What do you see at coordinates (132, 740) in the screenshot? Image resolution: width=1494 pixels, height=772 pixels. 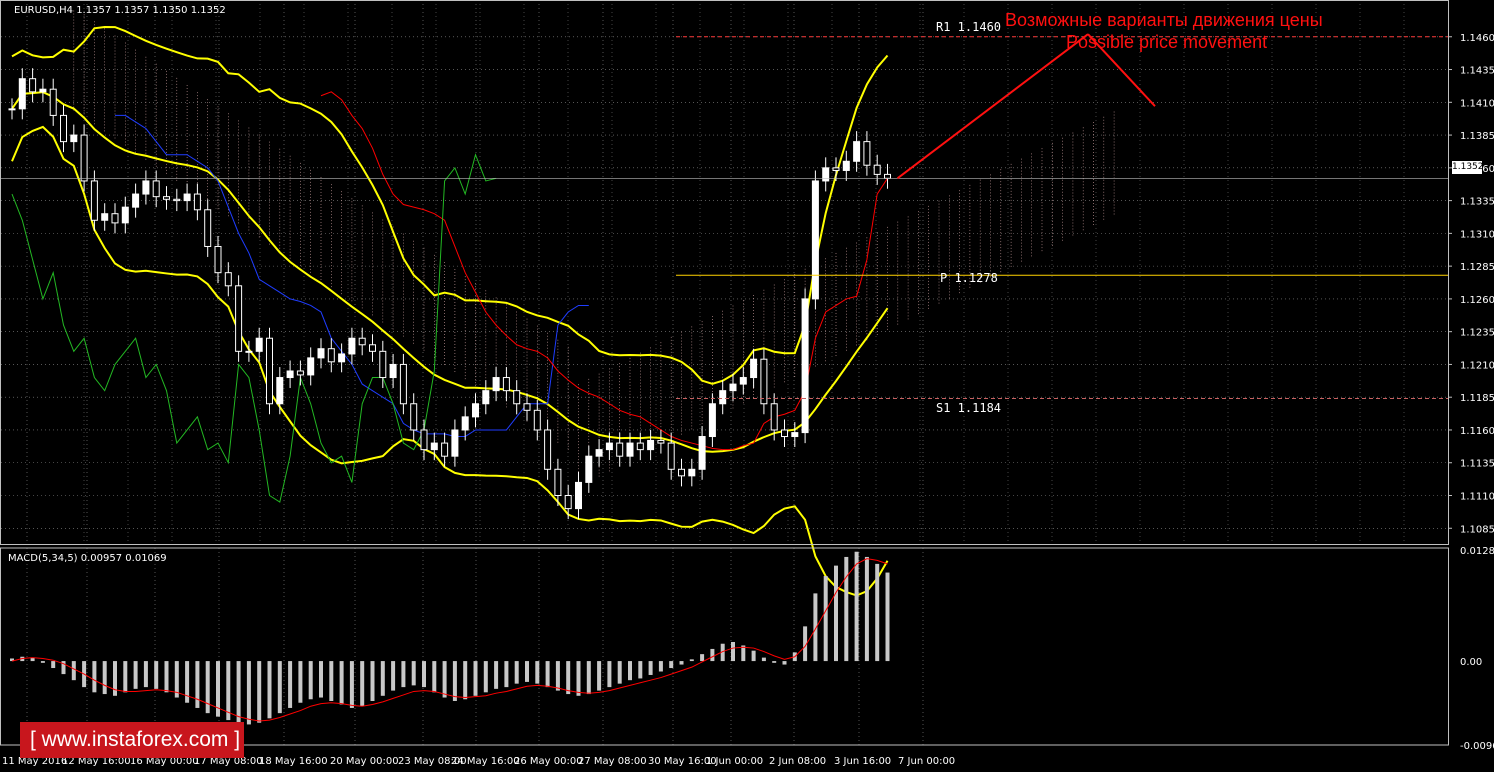 I see `brand-logo: [ www.instaforex.com ]` at bounding box center [132, 740].